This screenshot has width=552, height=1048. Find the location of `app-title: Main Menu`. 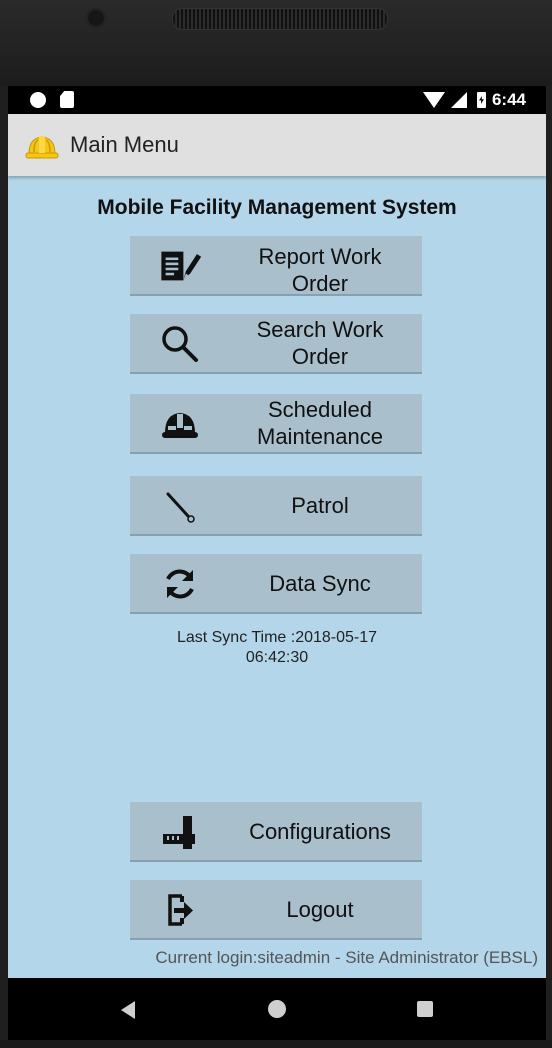

app-title: Main Menu is located at coordinates (124, 144).